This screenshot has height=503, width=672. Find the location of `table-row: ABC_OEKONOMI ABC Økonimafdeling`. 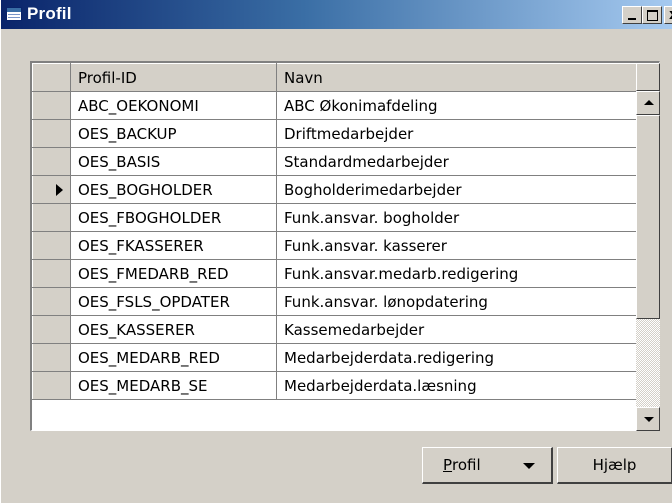

table-row: ABC_OEKONOMI ABC Økonimafdeling is located at coordinates (337, 105).